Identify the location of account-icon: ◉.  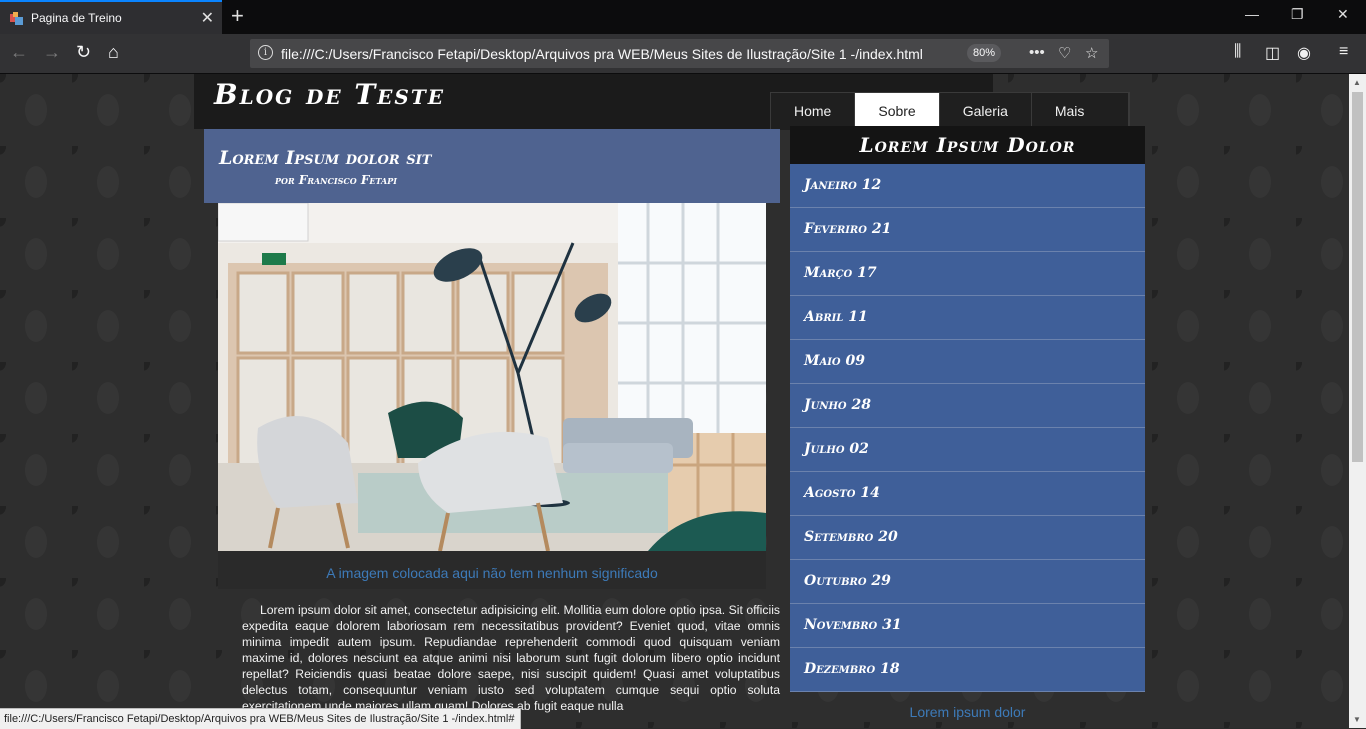
(1304, 53).